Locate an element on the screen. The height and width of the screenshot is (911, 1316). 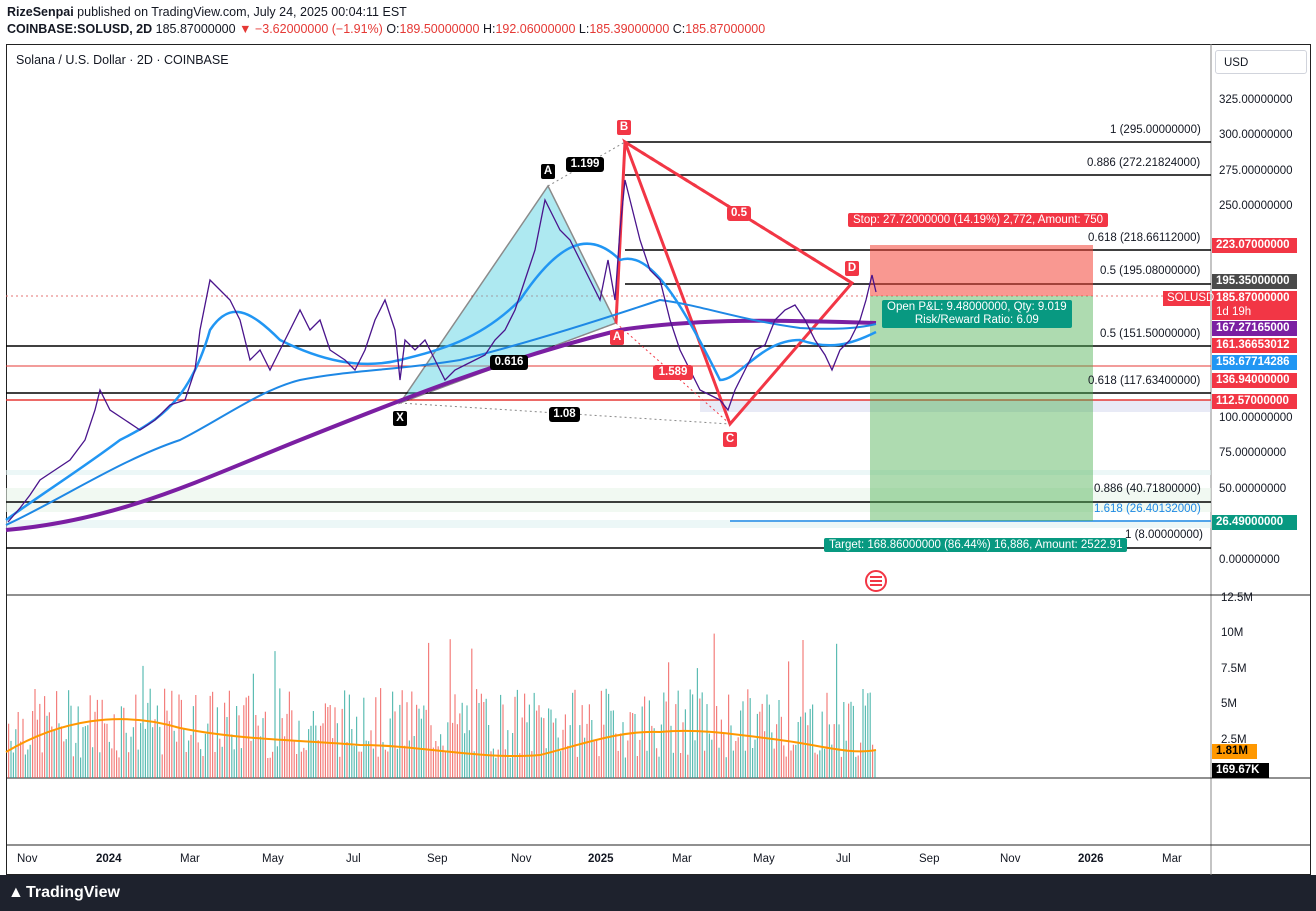
pattern-xab is located at coordinates (508, 294).